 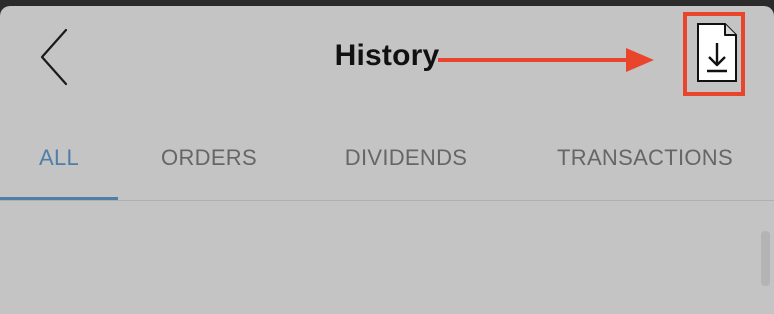 What do you see at coordinates (59, 158) in the screenshot?
I see `tab-all: ALL` at bounding box center [59, 158].